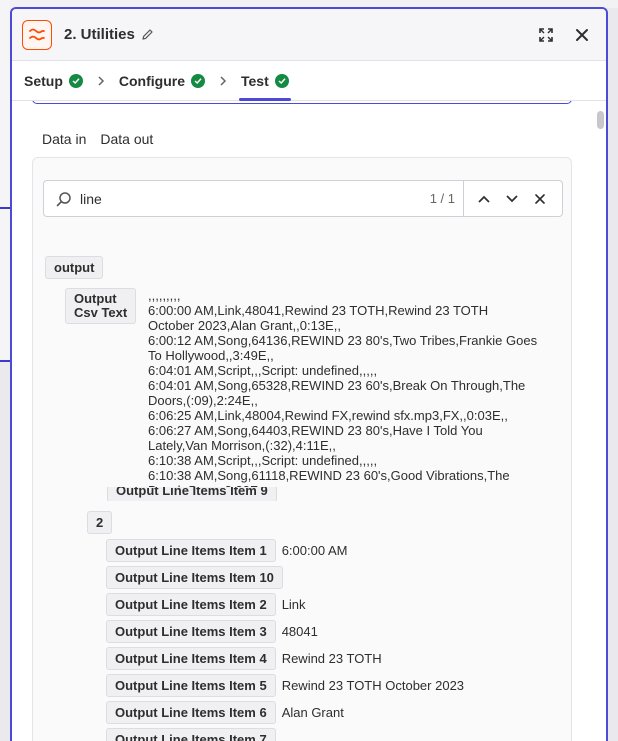  I want to click on tab-configure: Configure, so click(162, 81).